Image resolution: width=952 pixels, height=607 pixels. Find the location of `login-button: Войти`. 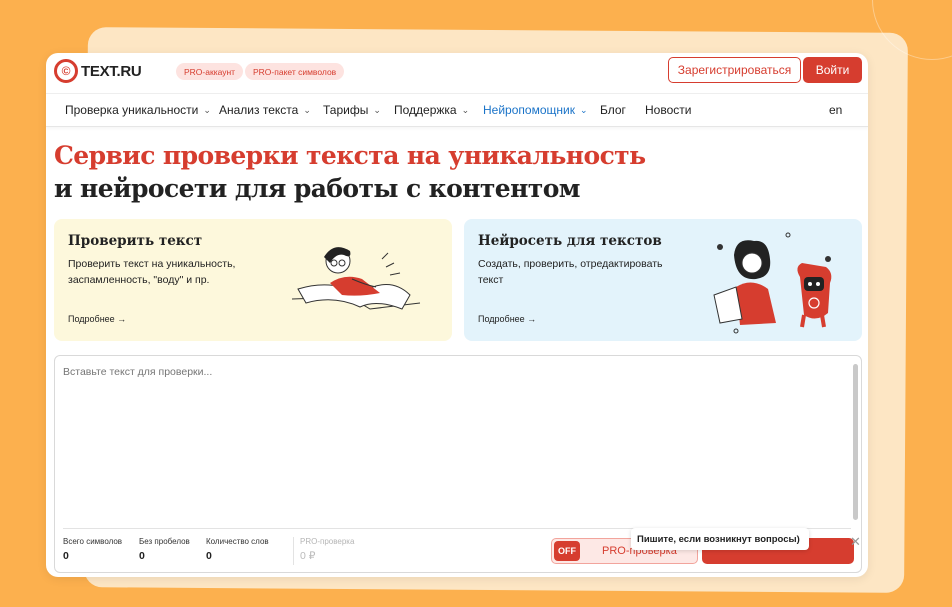

login-button: Войти is located at coordinates (832, 70).